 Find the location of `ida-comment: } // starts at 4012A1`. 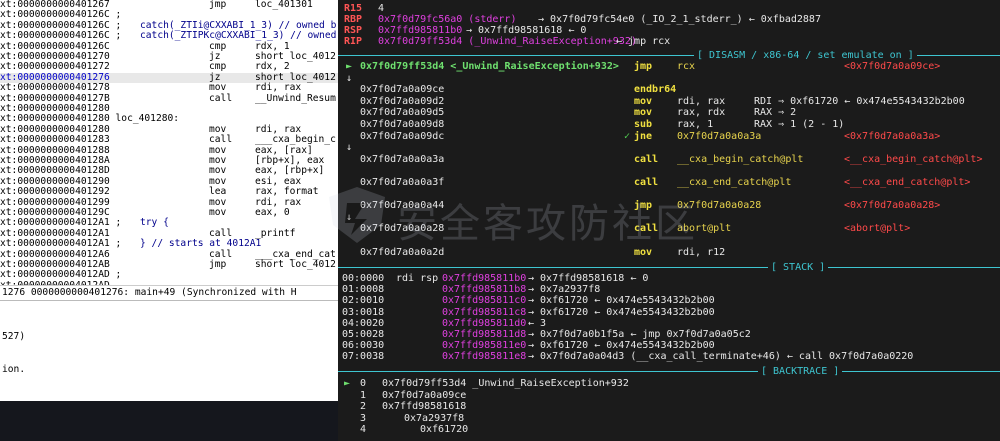

ida-comment: } // starts at 4012A1 is located at coordinates (201, 244).